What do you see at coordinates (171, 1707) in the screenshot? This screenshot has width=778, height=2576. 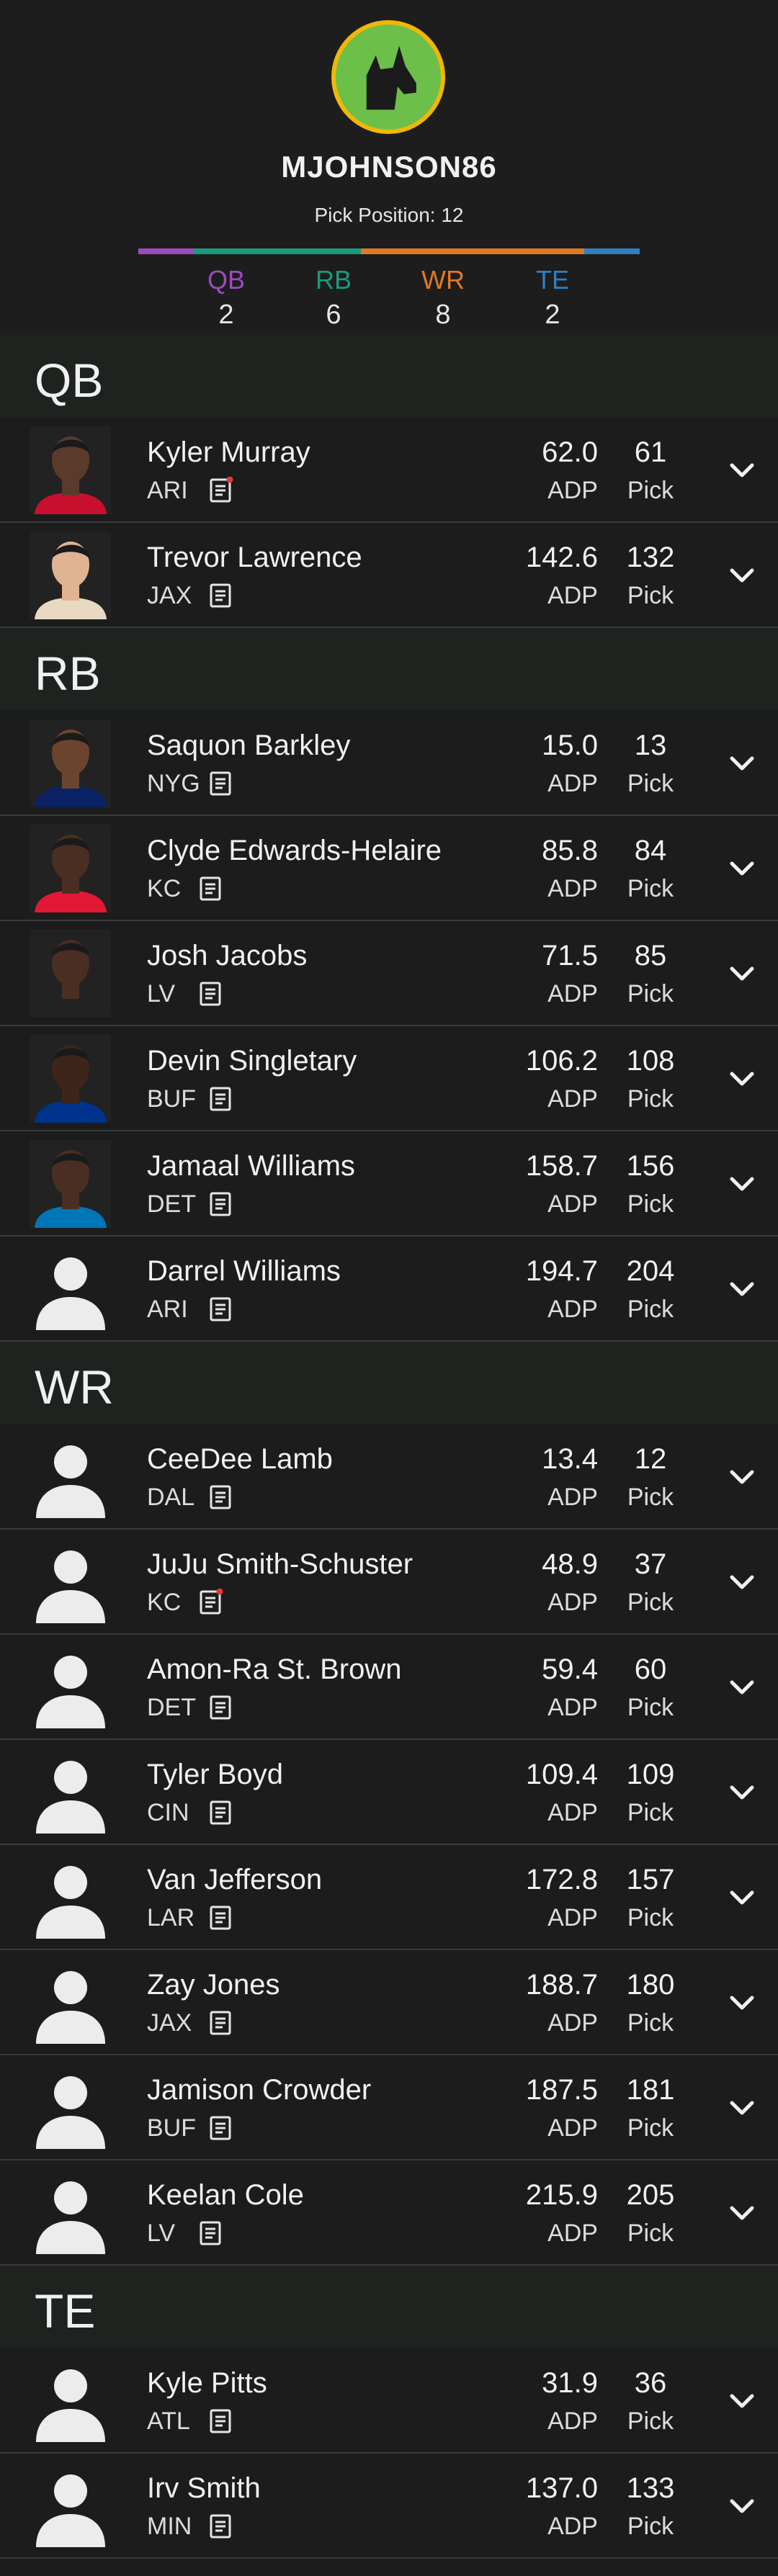 I see `player-team: DET` at bounding box center [171, 1707].